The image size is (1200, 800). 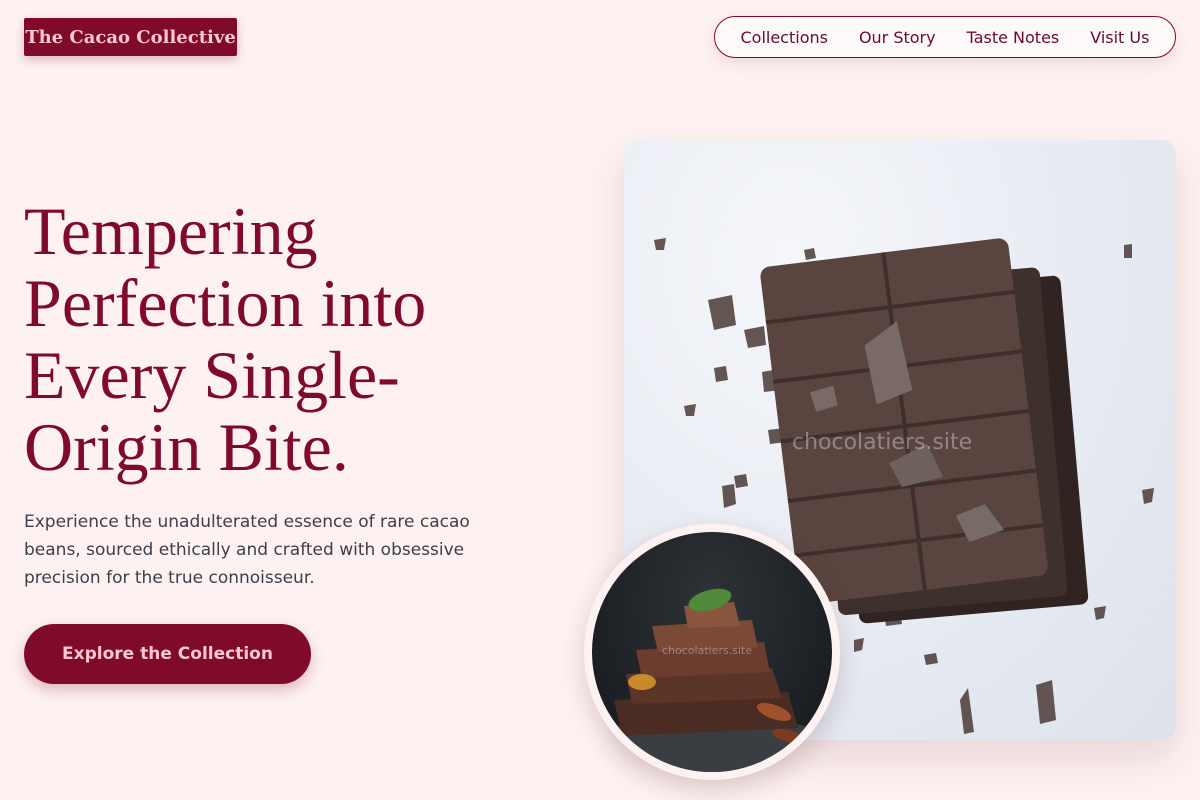 I want to click on nav-item-collections: Collections, so click(x=783, y=37).